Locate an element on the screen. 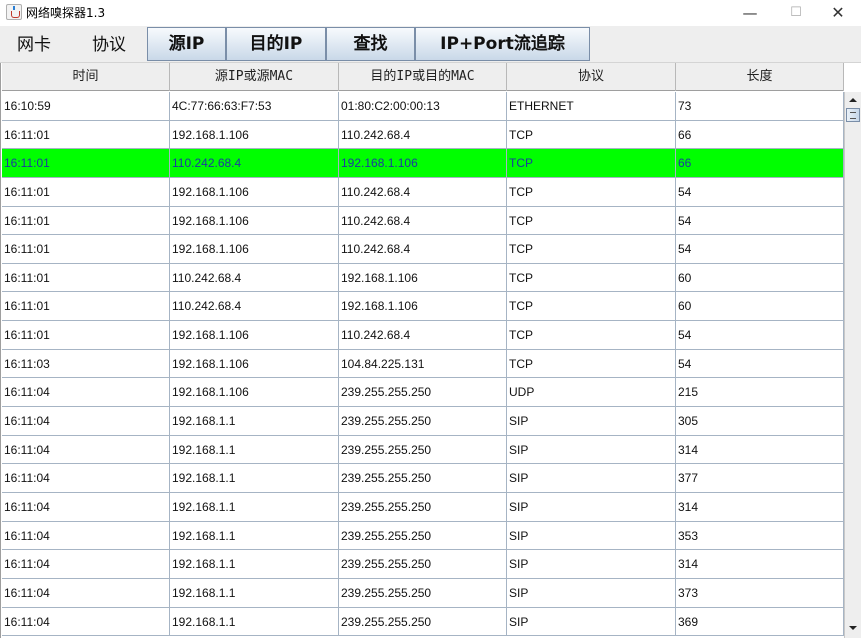  cell-time: 16:10:59 is located at coordinates (86, 106).